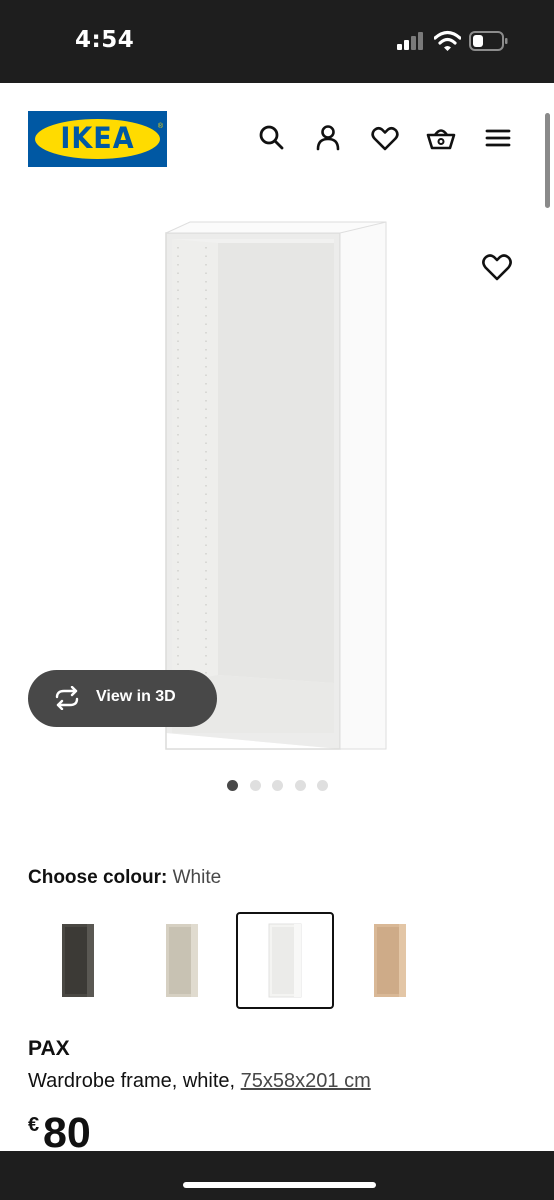 The image size is (554, 1200). I want to click on status-bar: 4:54, so click(277, 41).